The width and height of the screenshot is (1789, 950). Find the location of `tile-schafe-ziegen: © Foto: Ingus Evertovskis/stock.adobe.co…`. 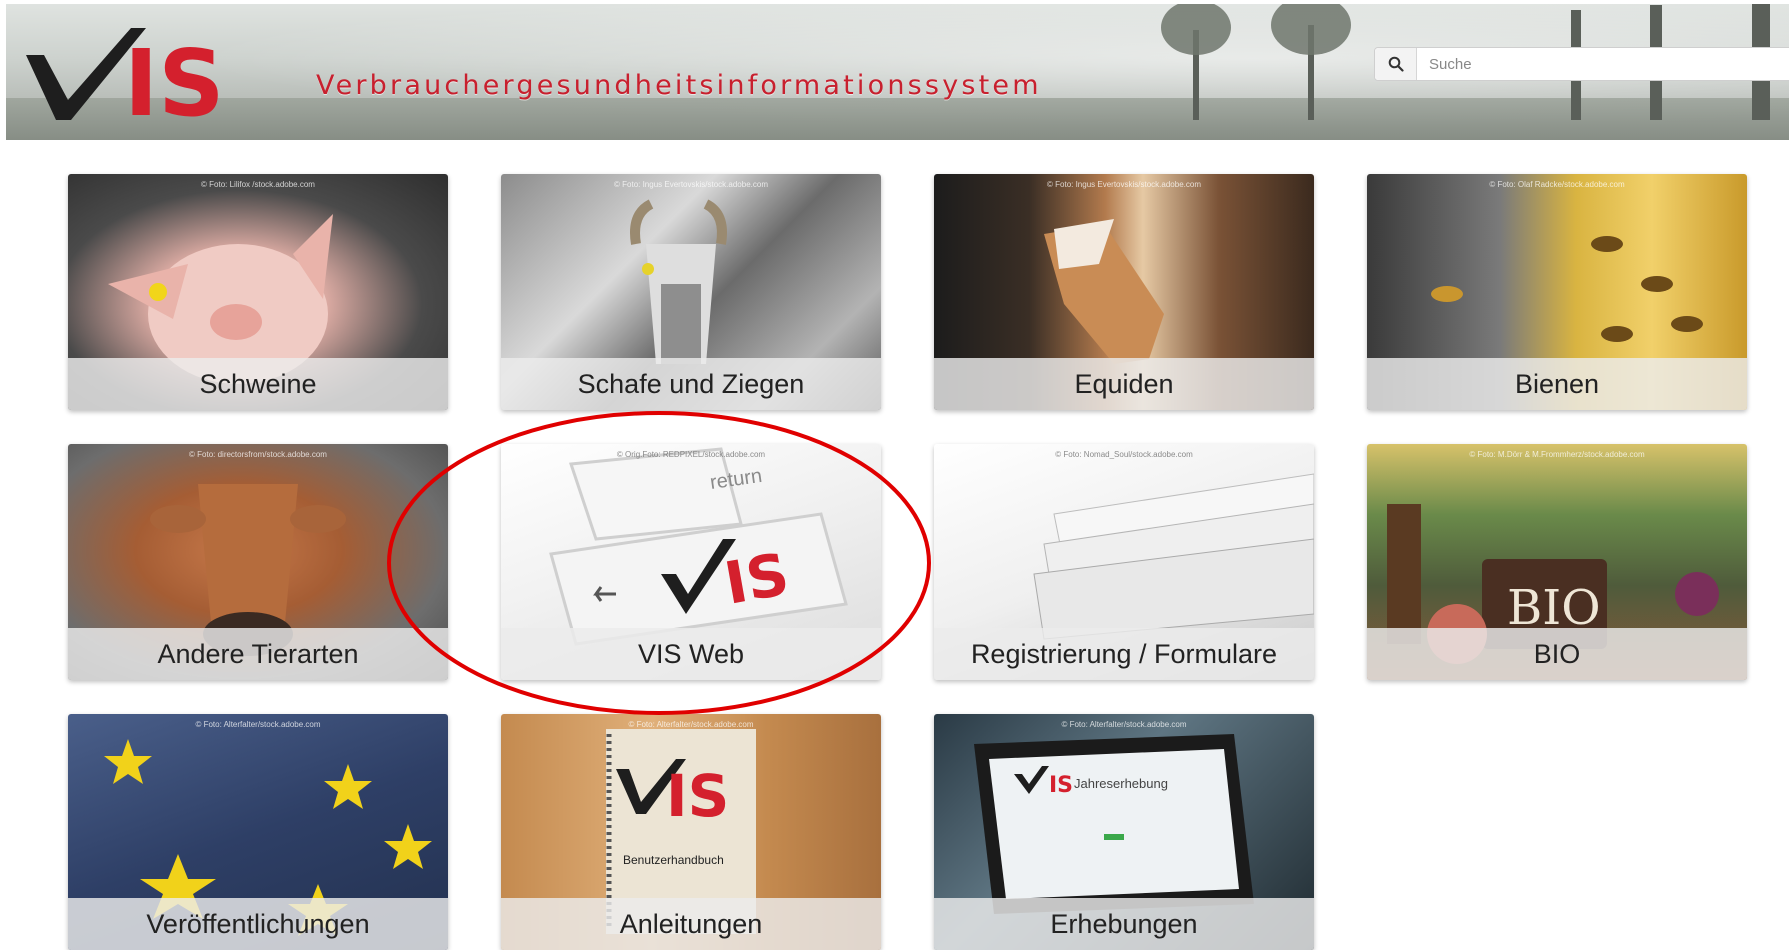

tile-schafe-ziegen: © Foto: Ingus Evertovskis/stock.adobe.co… is located at coordinates (691, 292).